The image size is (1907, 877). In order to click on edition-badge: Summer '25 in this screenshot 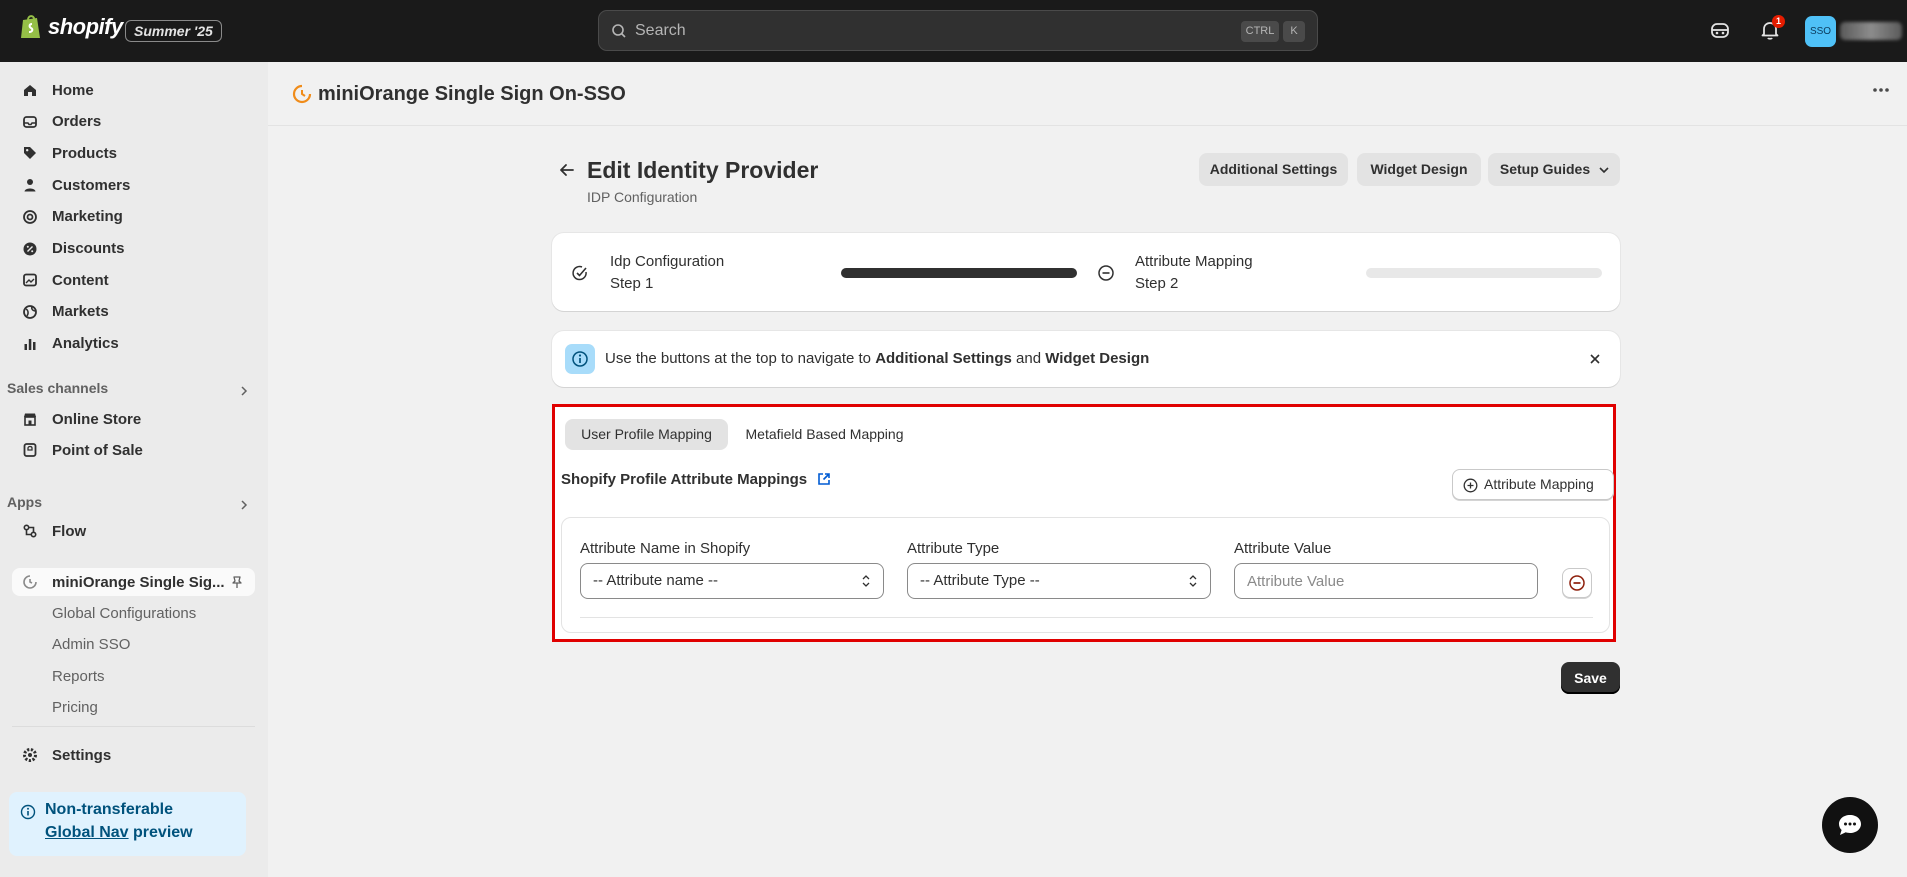, I will do `click(173, 31)`.